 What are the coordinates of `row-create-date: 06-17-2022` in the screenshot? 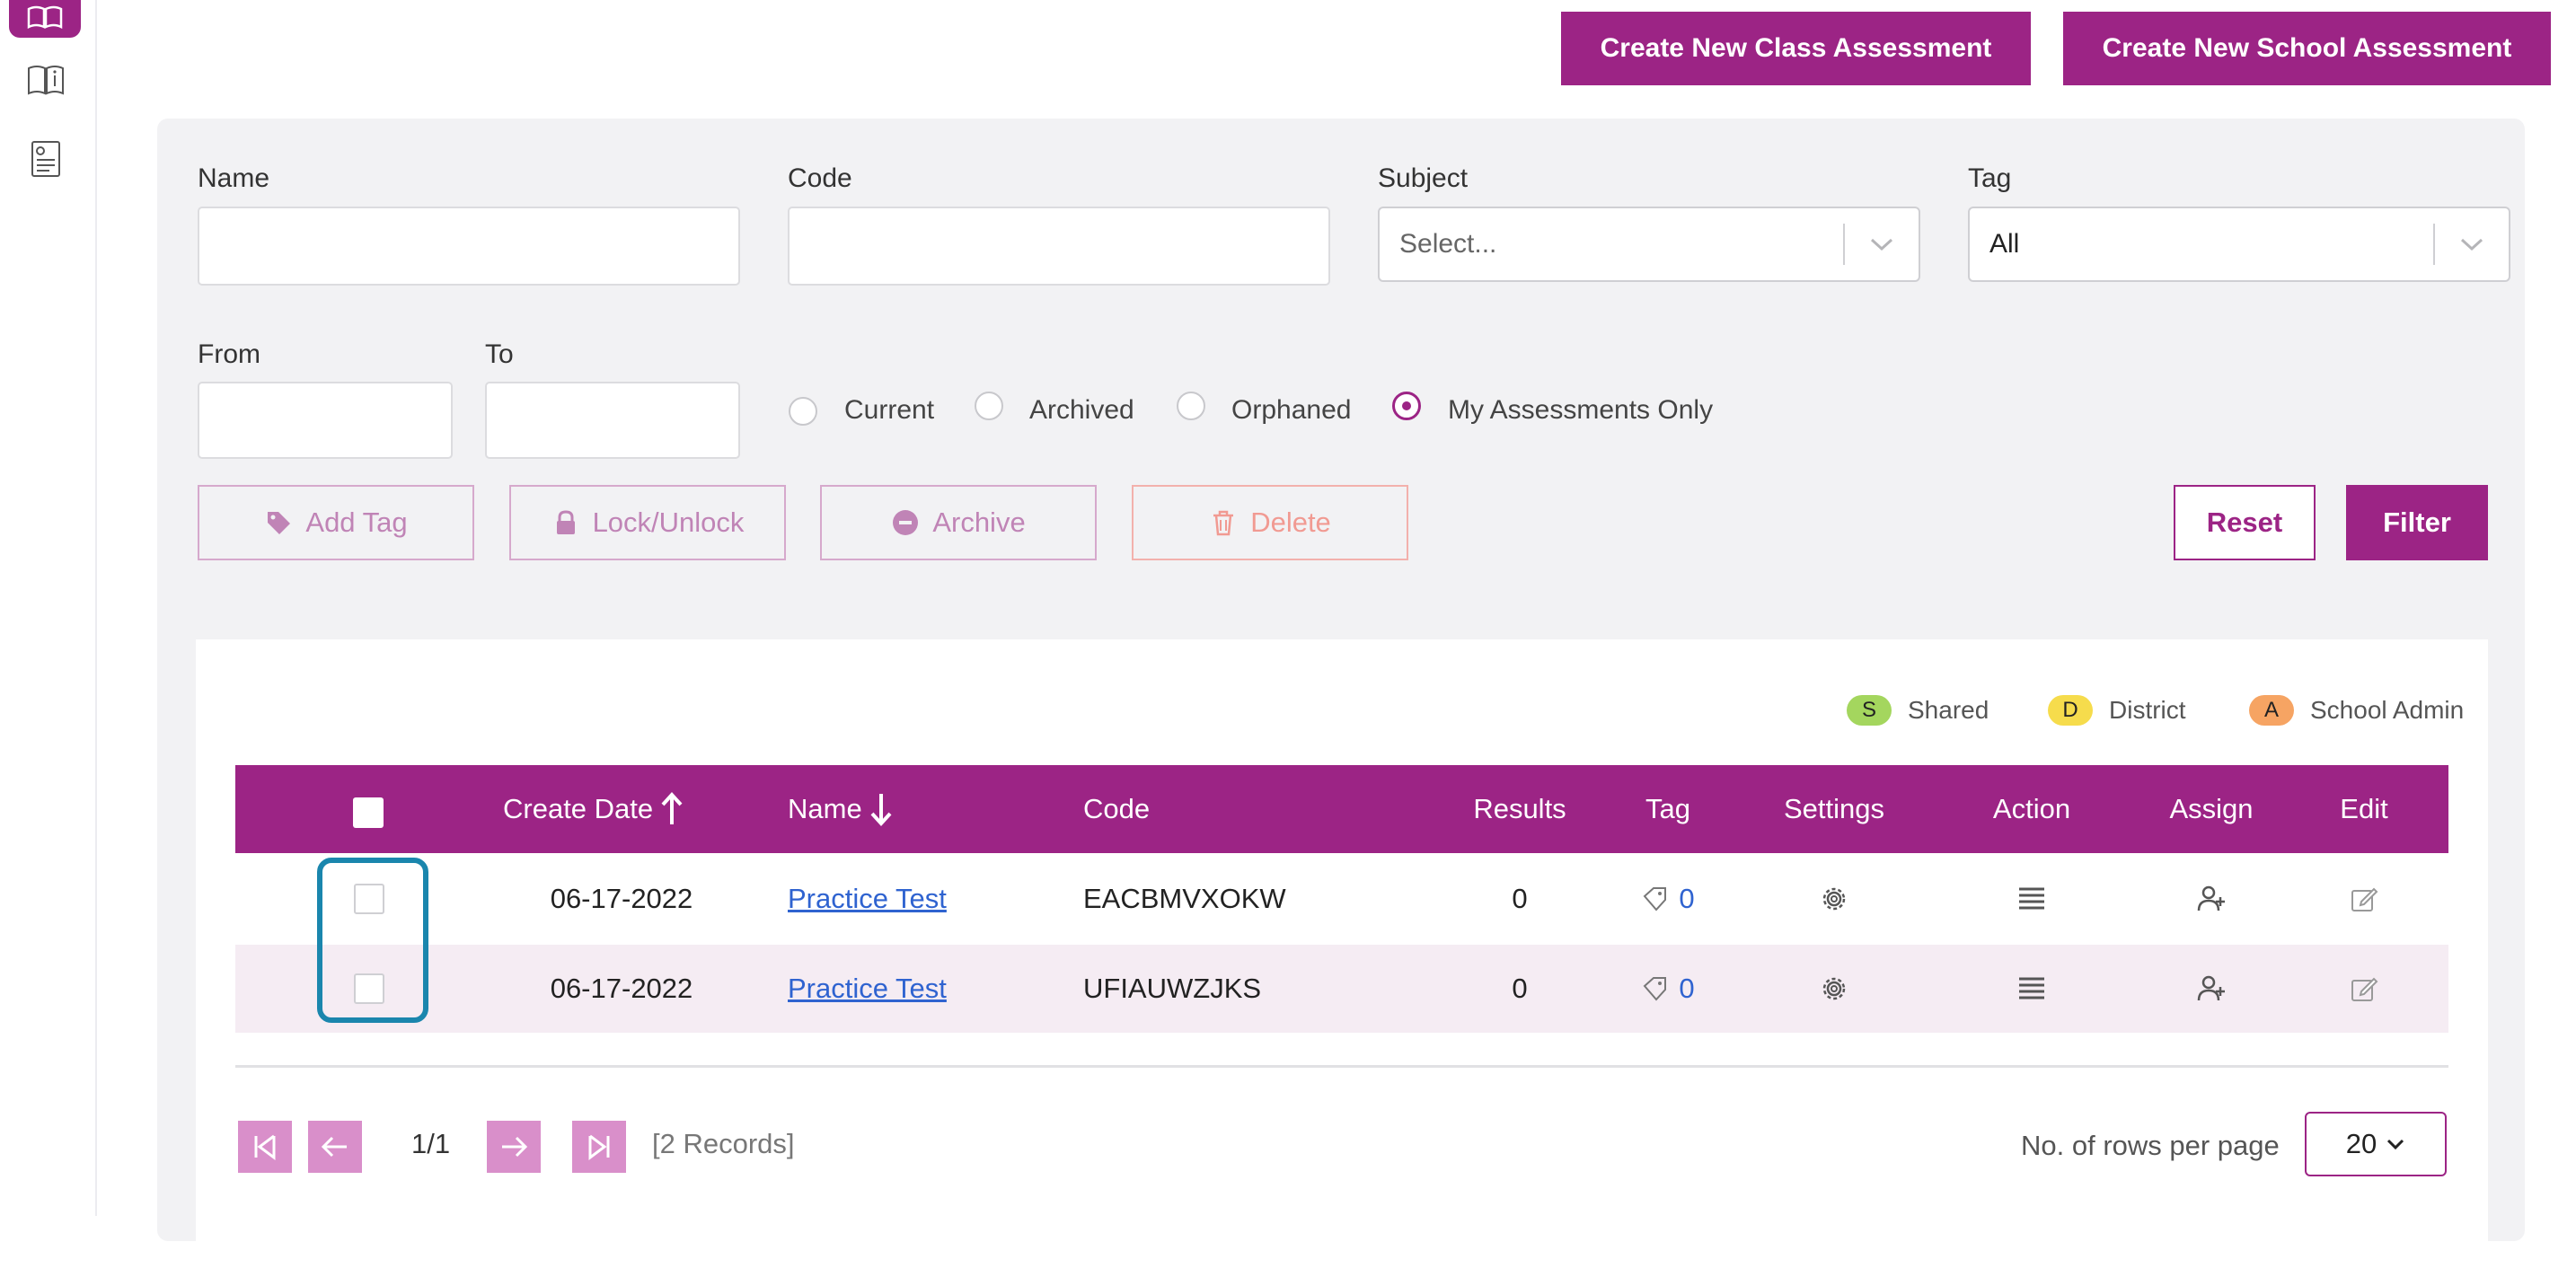 It's located at (621, 898).